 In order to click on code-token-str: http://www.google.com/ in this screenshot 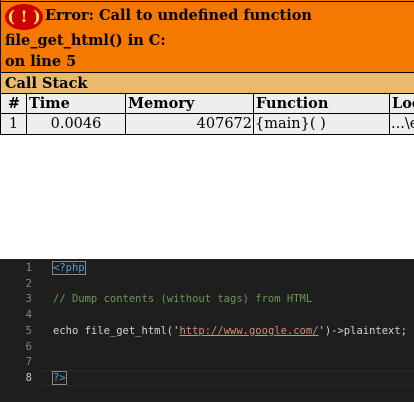, I will do `click(249, 330)`.